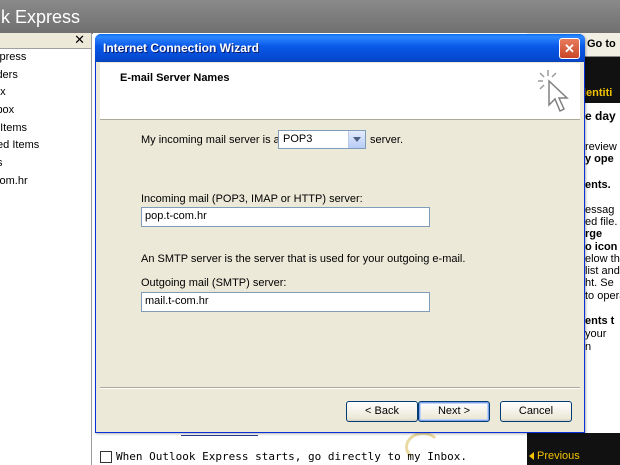 The image size is (620, 465). What do you see at coordinates (46, 129) in the screenshot?
I see `folder-item: t Items` at bounding box center [46, 129].